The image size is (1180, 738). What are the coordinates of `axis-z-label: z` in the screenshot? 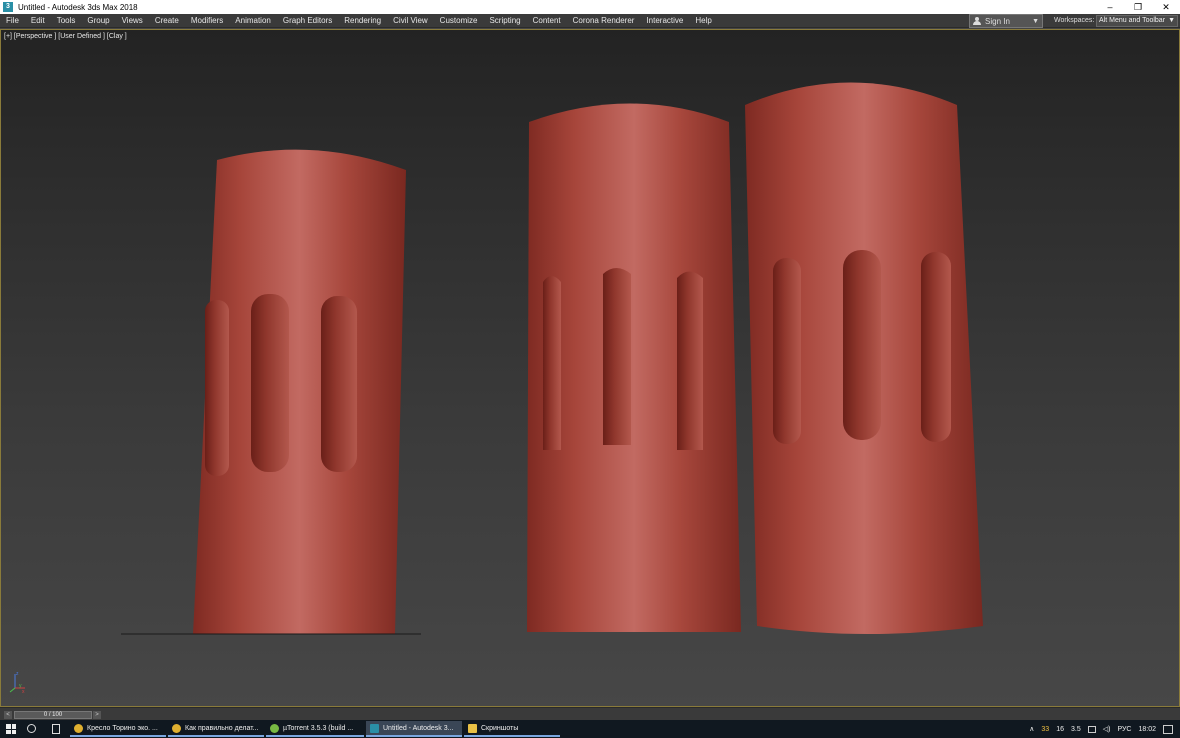 It's located at (17, 674).